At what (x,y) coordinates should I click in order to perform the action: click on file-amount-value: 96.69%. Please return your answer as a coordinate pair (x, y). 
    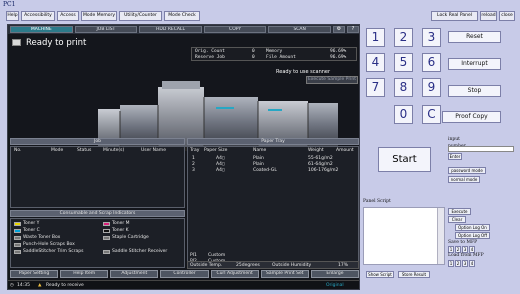
    Looking at the image, I should click on (338, 57).